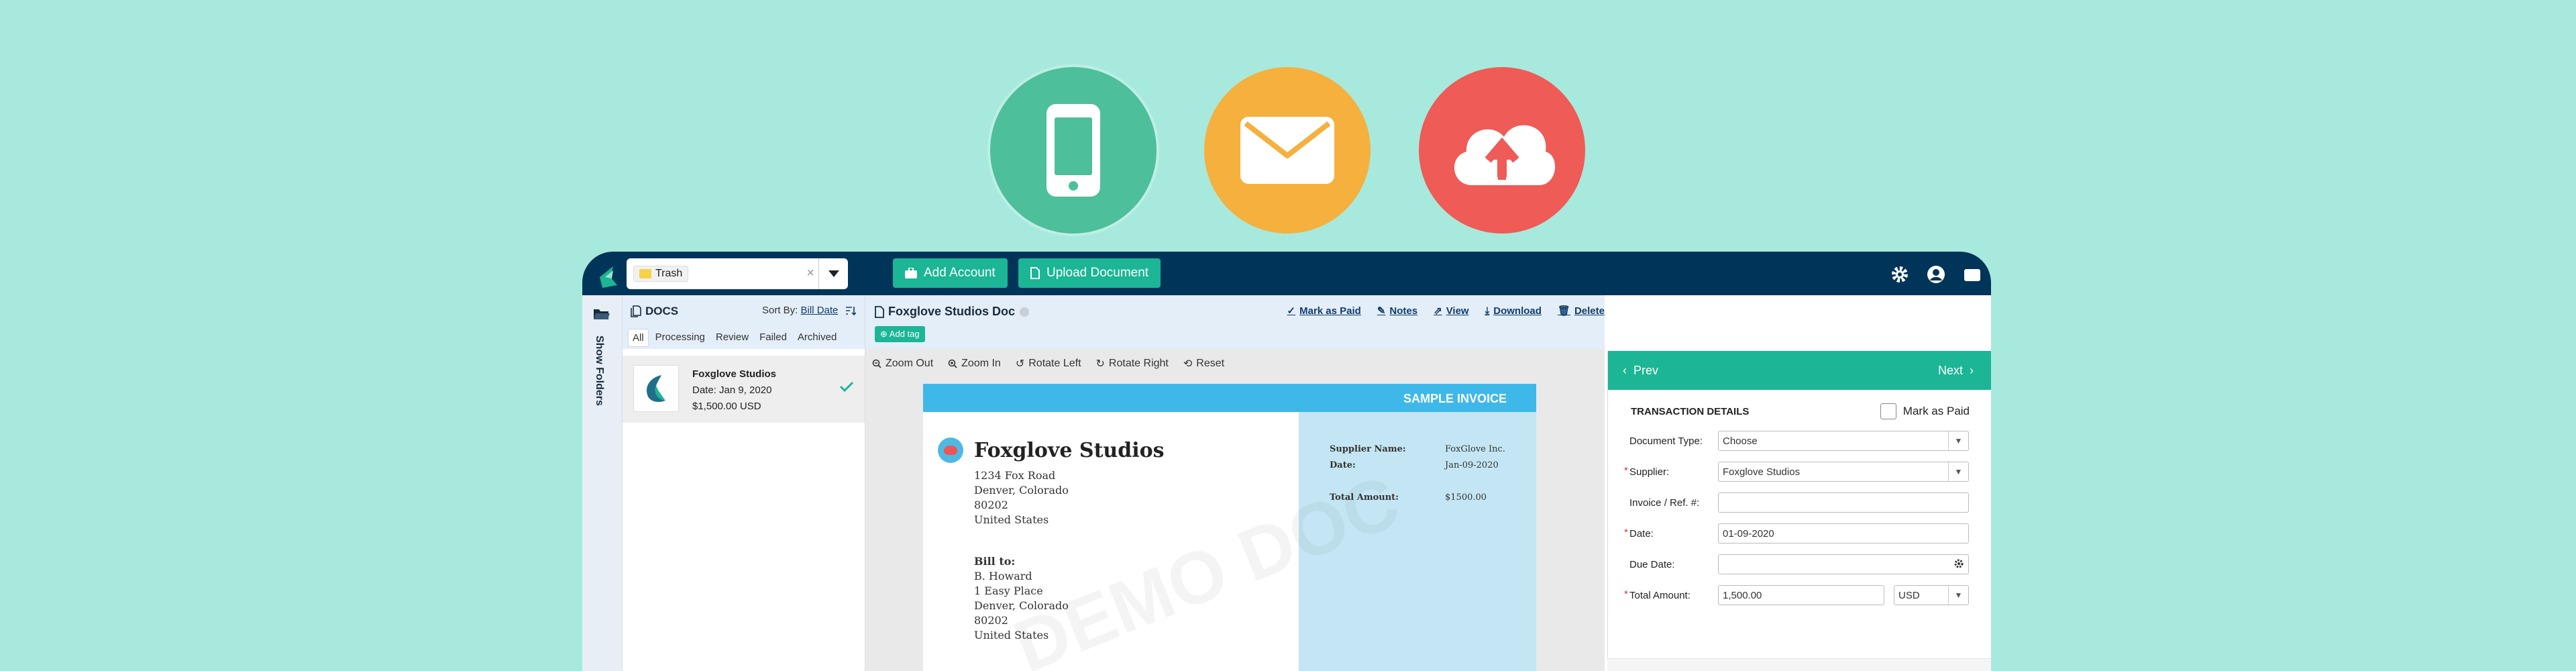 The image size is (2576, 671). Describe the element at coordinates (1455, 398) in the screenshot. I see `invoice-header-title: SAMPLE INVOICE` at that location.